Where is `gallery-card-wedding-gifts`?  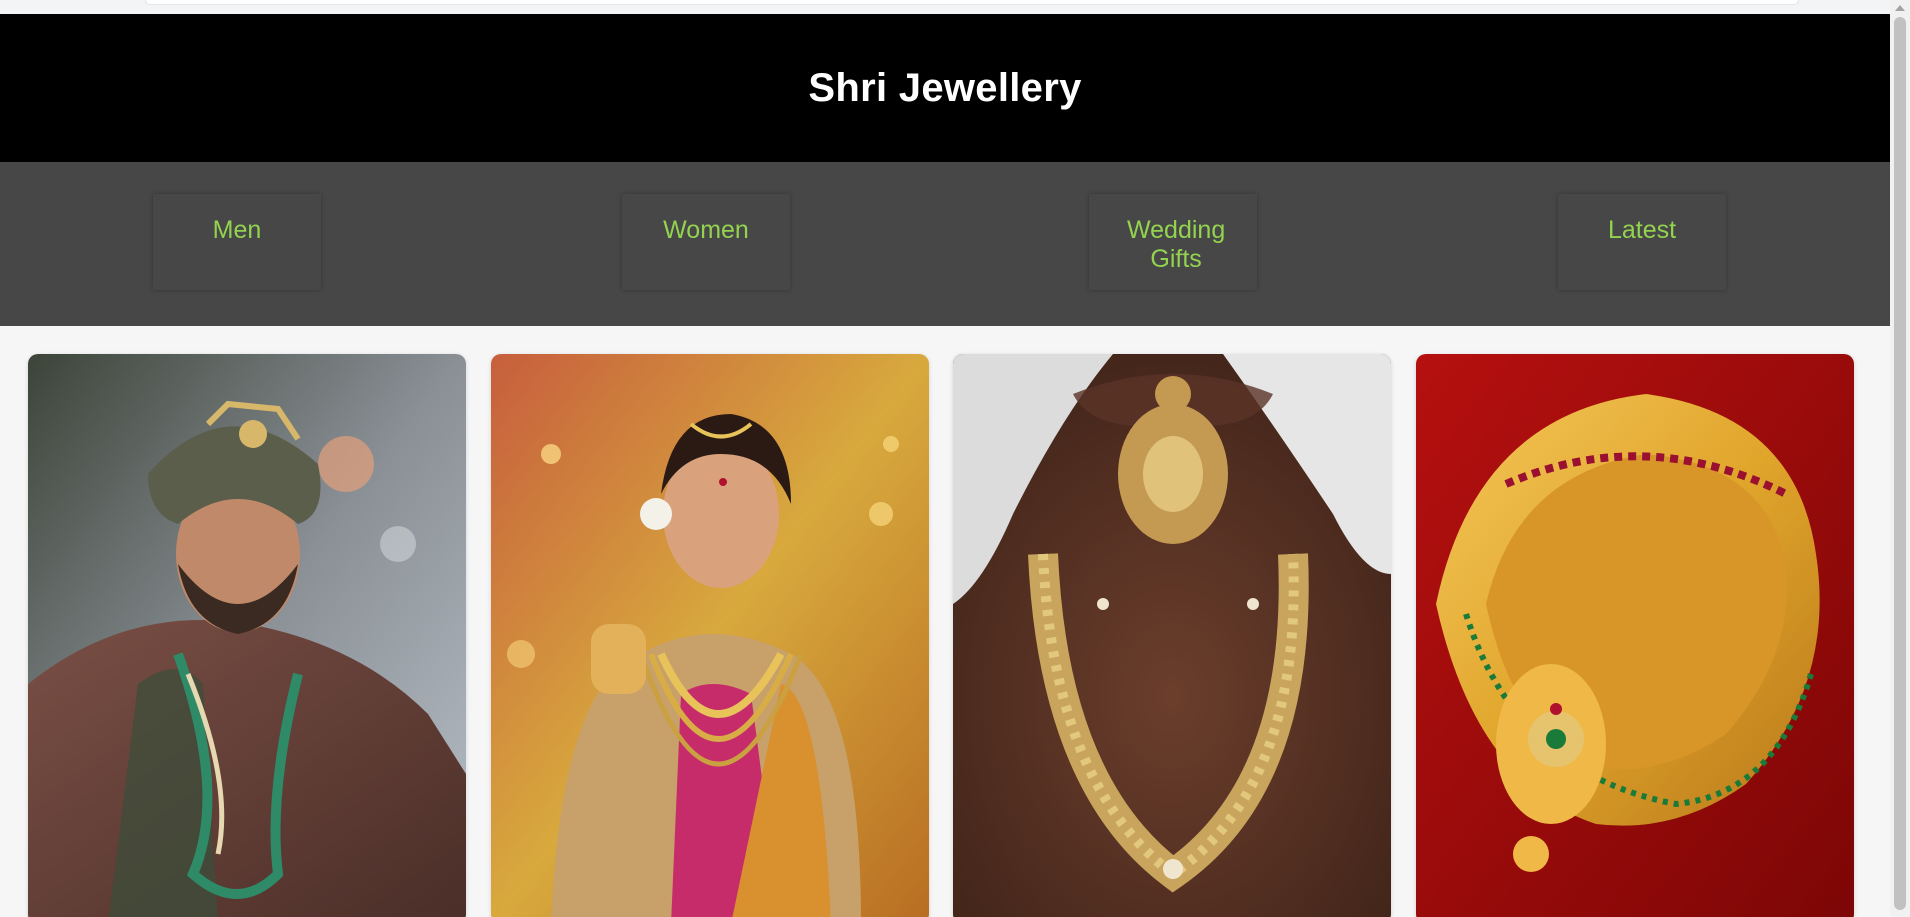 gallery-card-wedding-gifts is located at coordinates (1172, 635).